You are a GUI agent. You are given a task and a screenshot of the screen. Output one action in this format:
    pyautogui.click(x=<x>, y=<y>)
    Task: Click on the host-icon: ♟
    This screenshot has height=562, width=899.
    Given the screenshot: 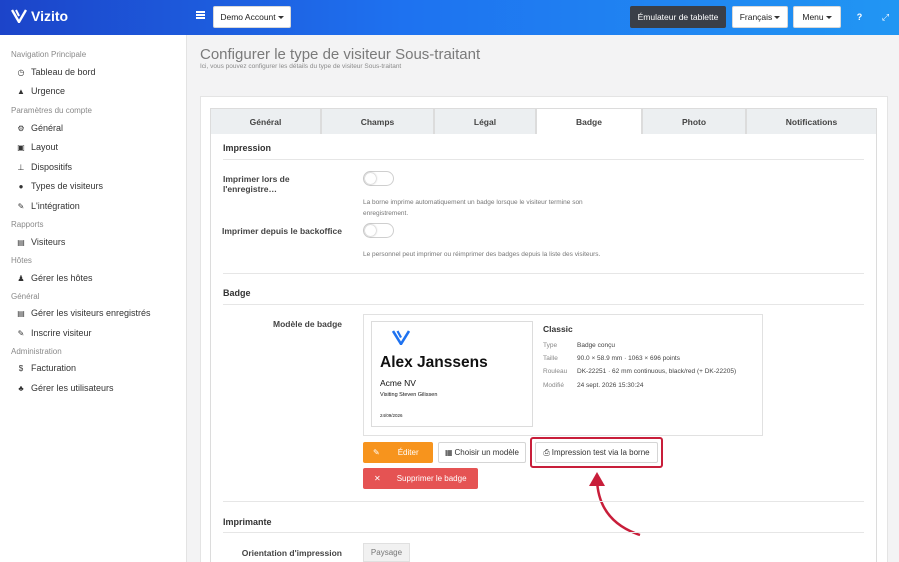 What is the action you would take?
    pyautogui.click(x=21, y=278)
    